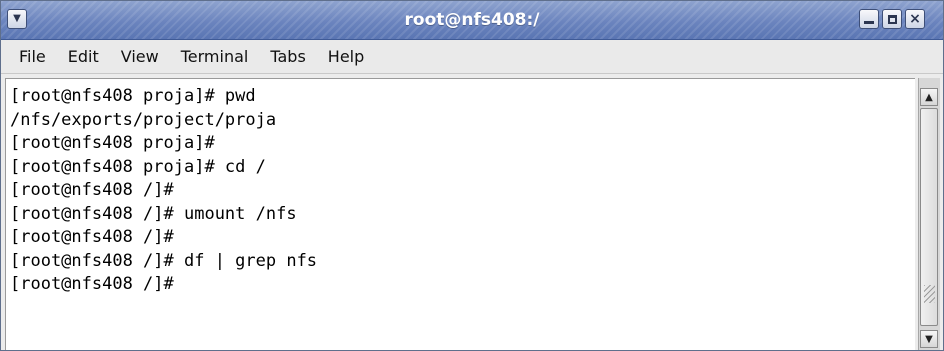 This screenshot has width=944, height=351. What do you see at coordinates (287, 56) in the screenshot?
I see `menu-tabs: Tabs` at bounding box center [287, 56].